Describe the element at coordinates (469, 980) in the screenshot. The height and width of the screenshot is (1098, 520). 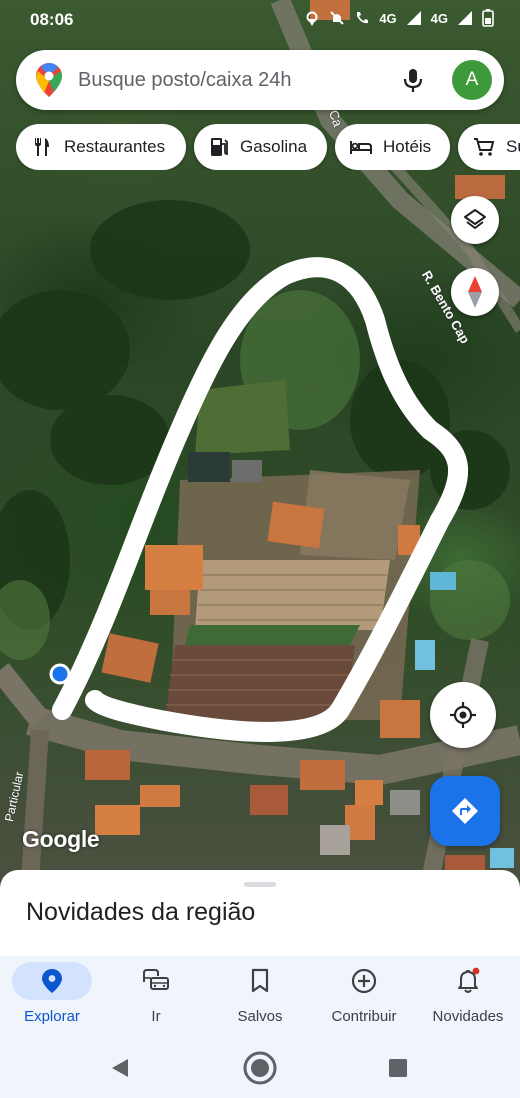
I see `bell-icon` at that location.